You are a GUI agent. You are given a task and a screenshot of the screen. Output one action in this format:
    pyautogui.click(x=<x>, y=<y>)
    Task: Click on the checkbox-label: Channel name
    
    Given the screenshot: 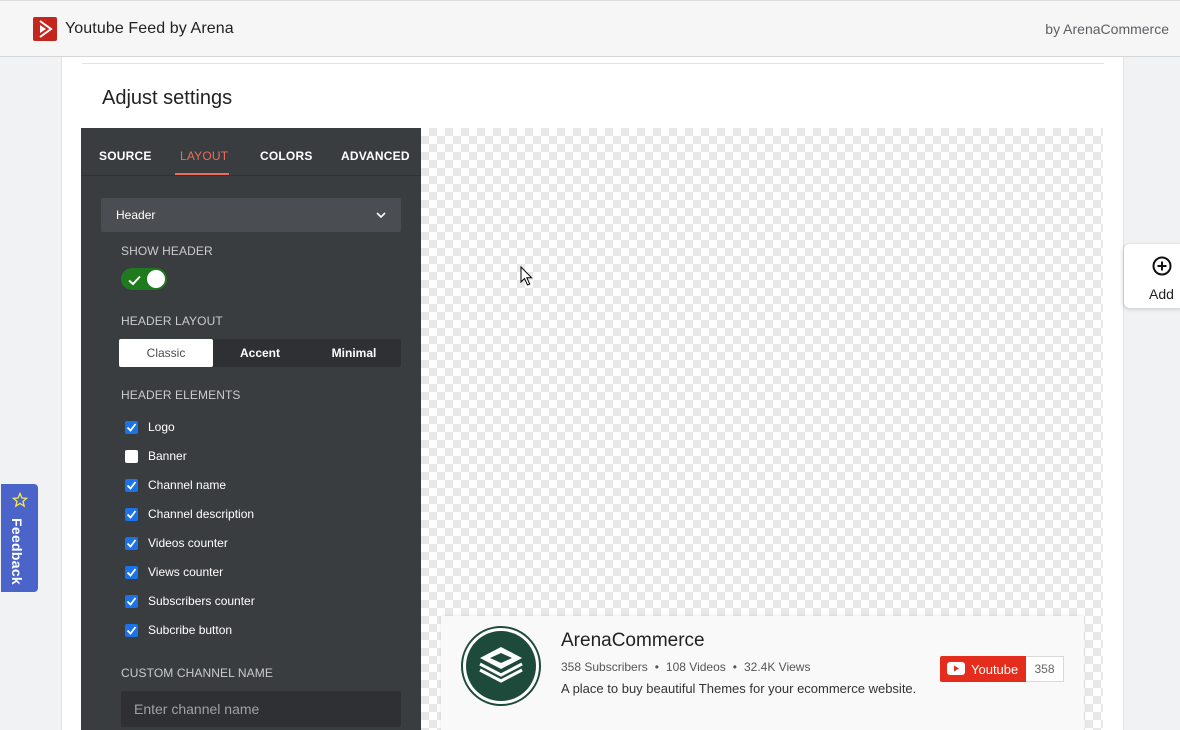 What is the action you would take?
    pyautogui.click(x=187, y=485)
    